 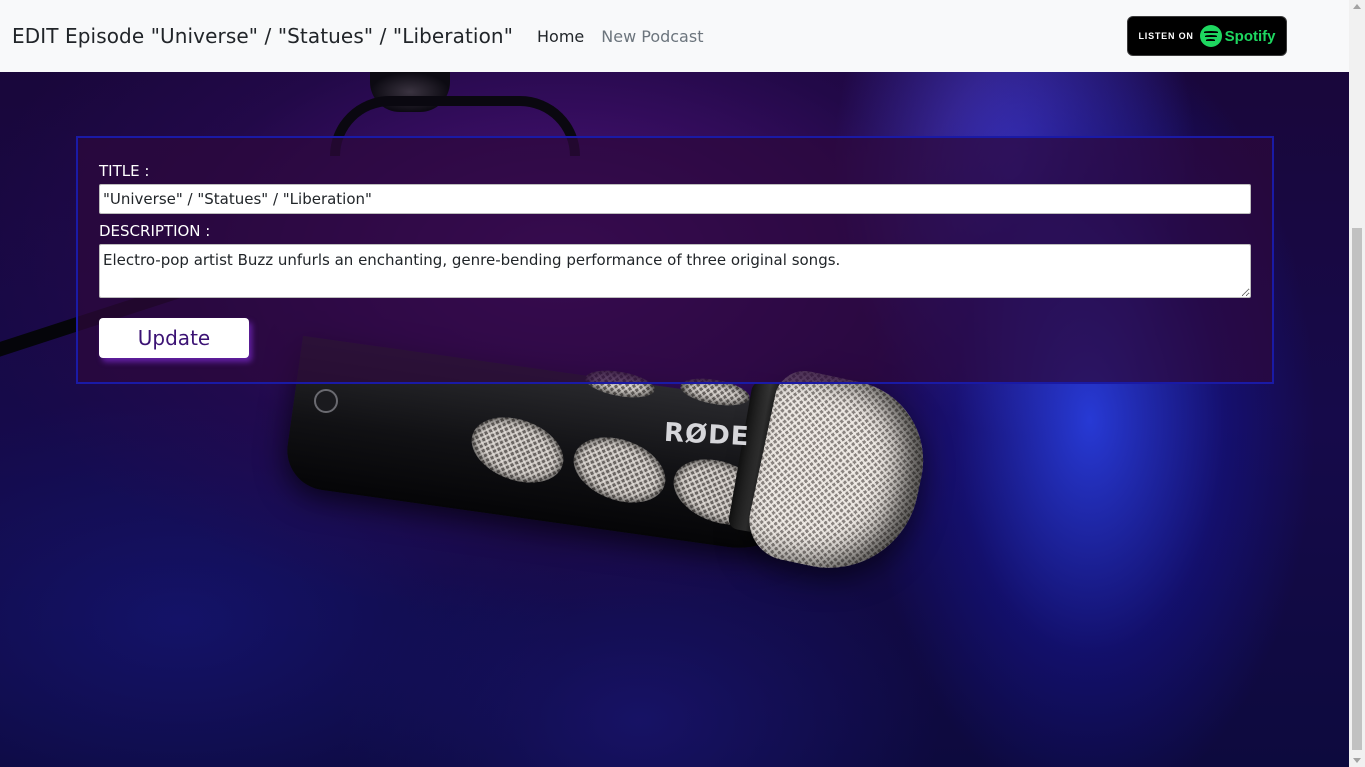 I want to click on scroll-down-arrow-icon, so click(x=1357, y=760).